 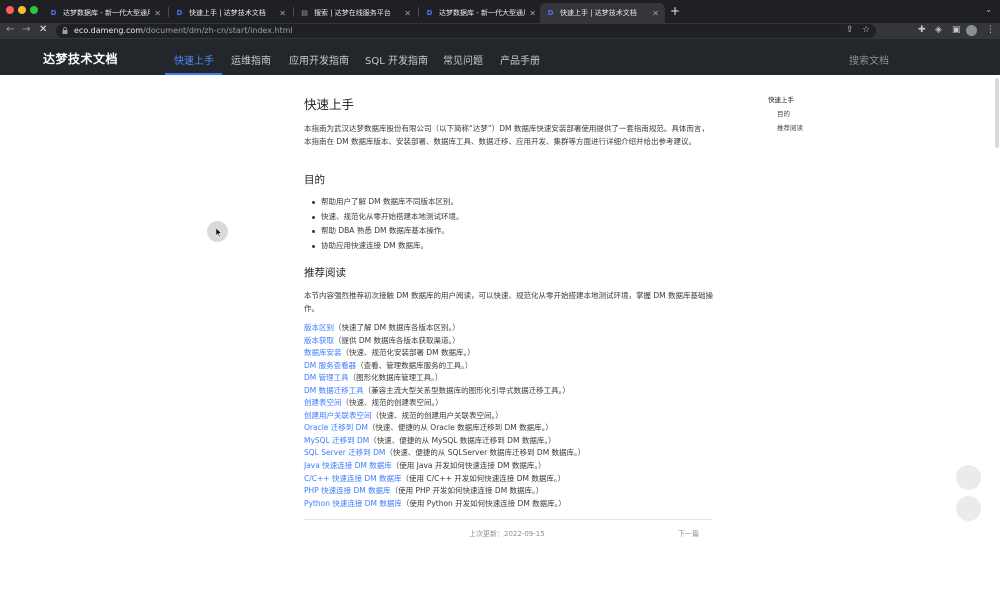 I want to click on toc-item-purpose: 目的, so click(x=783, y=113).